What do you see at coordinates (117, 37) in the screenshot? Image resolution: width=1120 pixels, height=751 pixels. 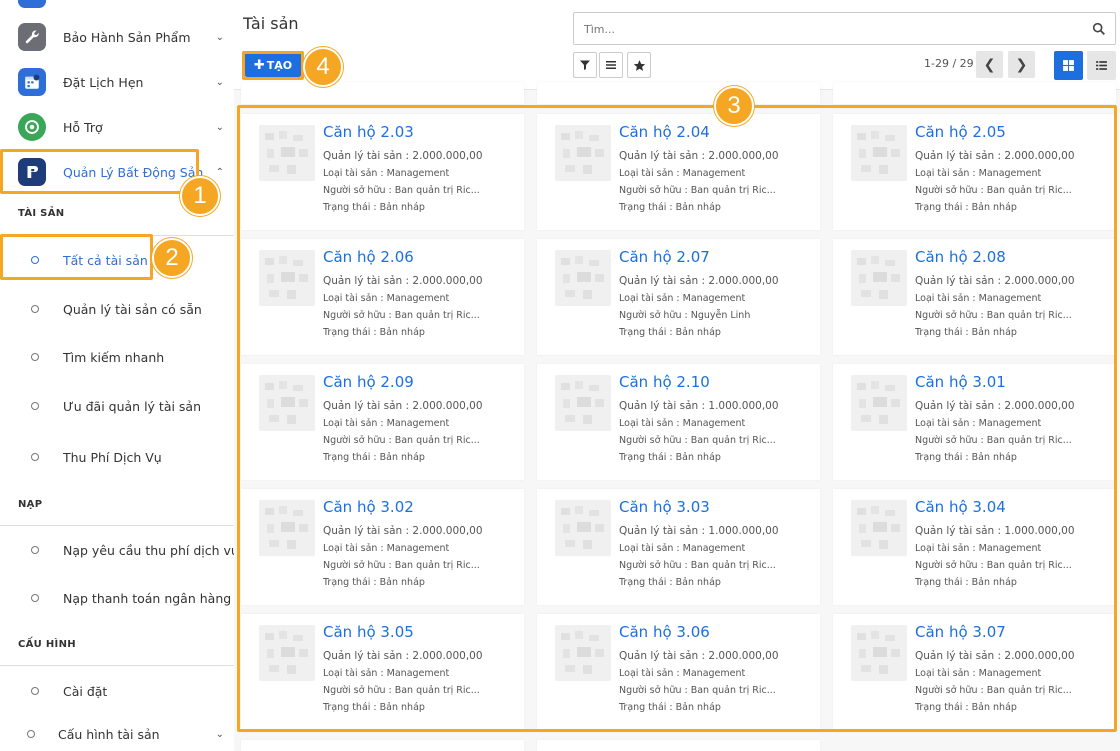 I see `app-warranty: Bảo Hành Sản Phẩm ⌄` at bounding box center [117, 37].